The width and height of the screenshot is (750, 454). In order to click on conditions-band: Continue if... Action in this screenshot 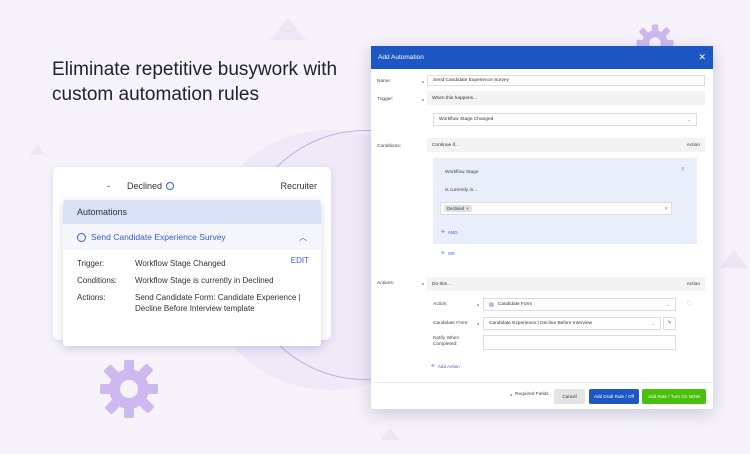, I will do `click(566, 145)`.